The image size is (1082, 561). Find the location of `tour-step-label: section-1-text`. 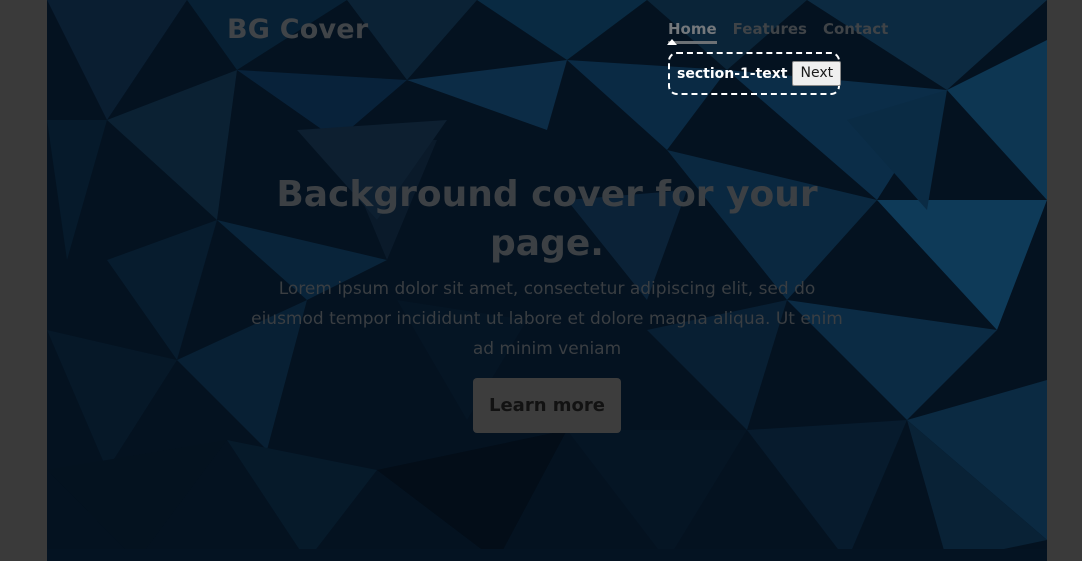

tour-step-label: section-1-text is located at coordinates (732, 73).